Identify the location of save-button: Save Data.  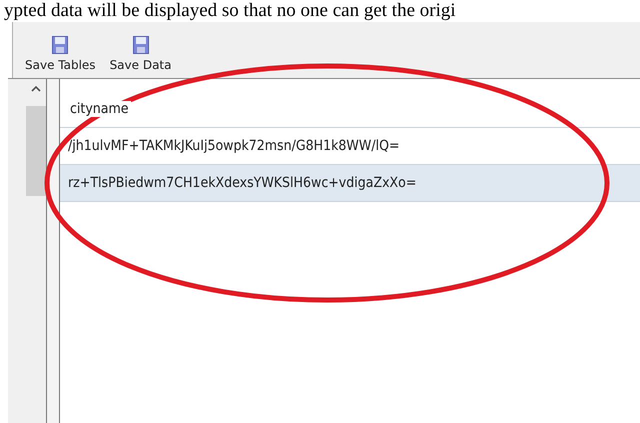
(141, 54).